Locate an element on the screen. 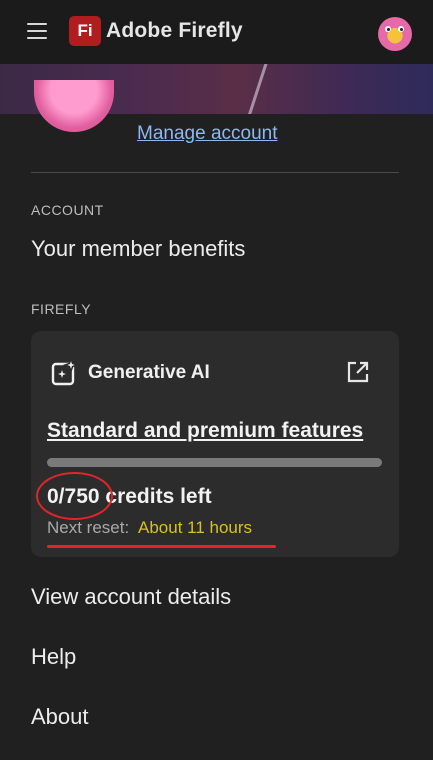 The height and width of the screenshot is (760, 433). annotation-circle is located at coordinates (74, 496).